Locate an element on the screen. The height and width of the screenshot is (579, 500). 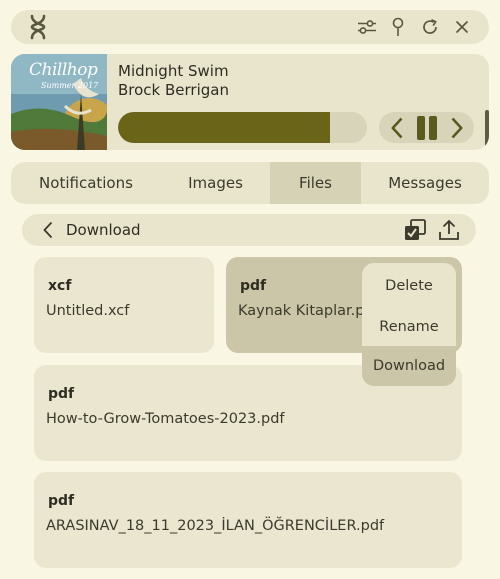
track-artist: Brock Berrigan is located at coordinates (173, 90).